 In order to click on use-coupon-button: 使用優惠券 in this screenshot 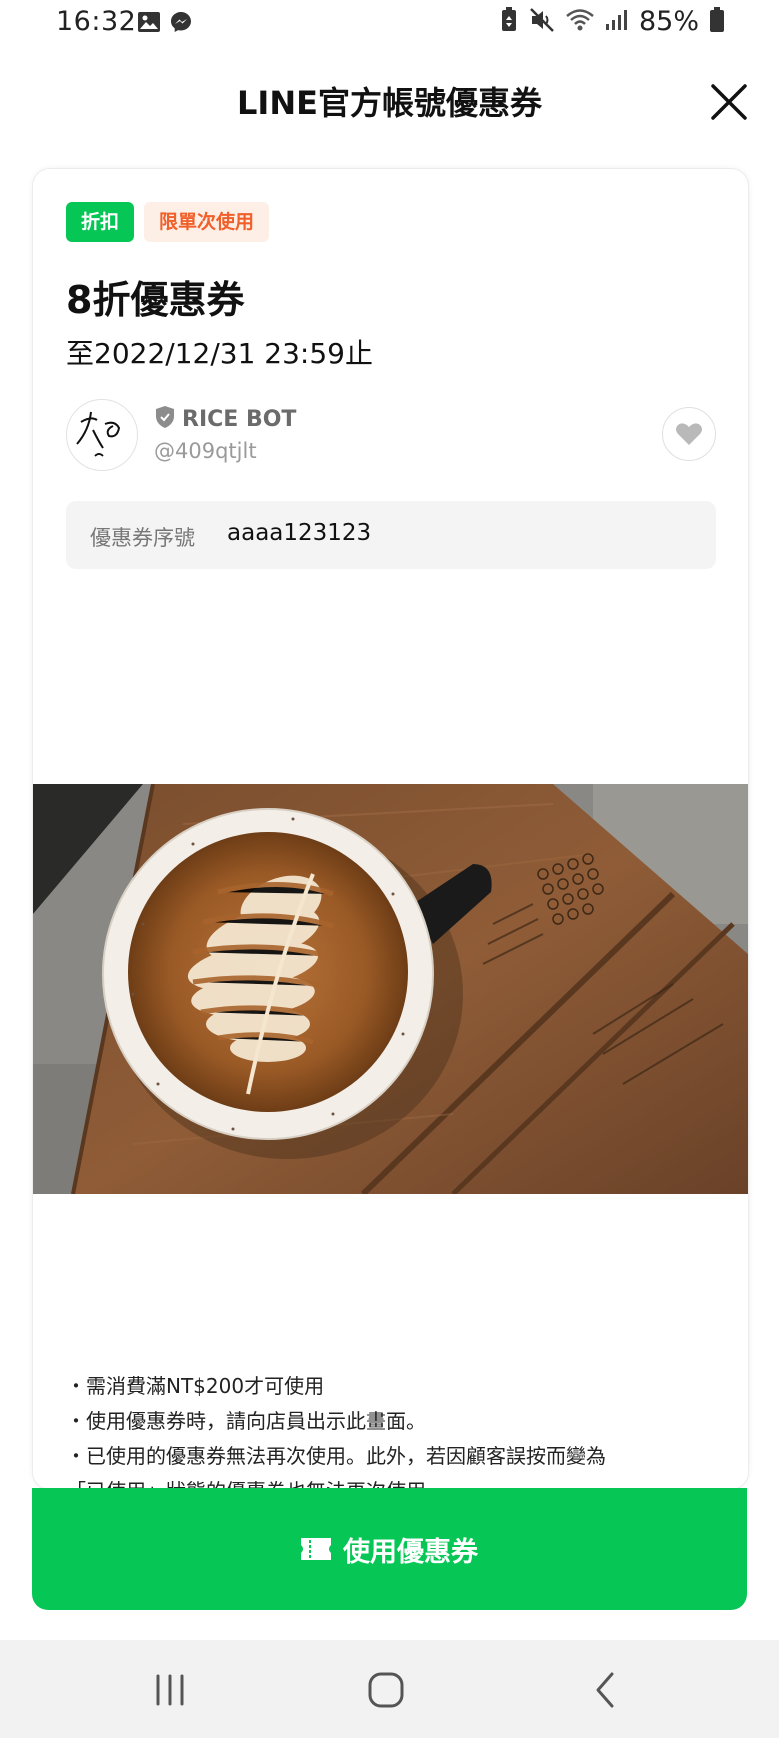, I will do `click(389, 1549)`.